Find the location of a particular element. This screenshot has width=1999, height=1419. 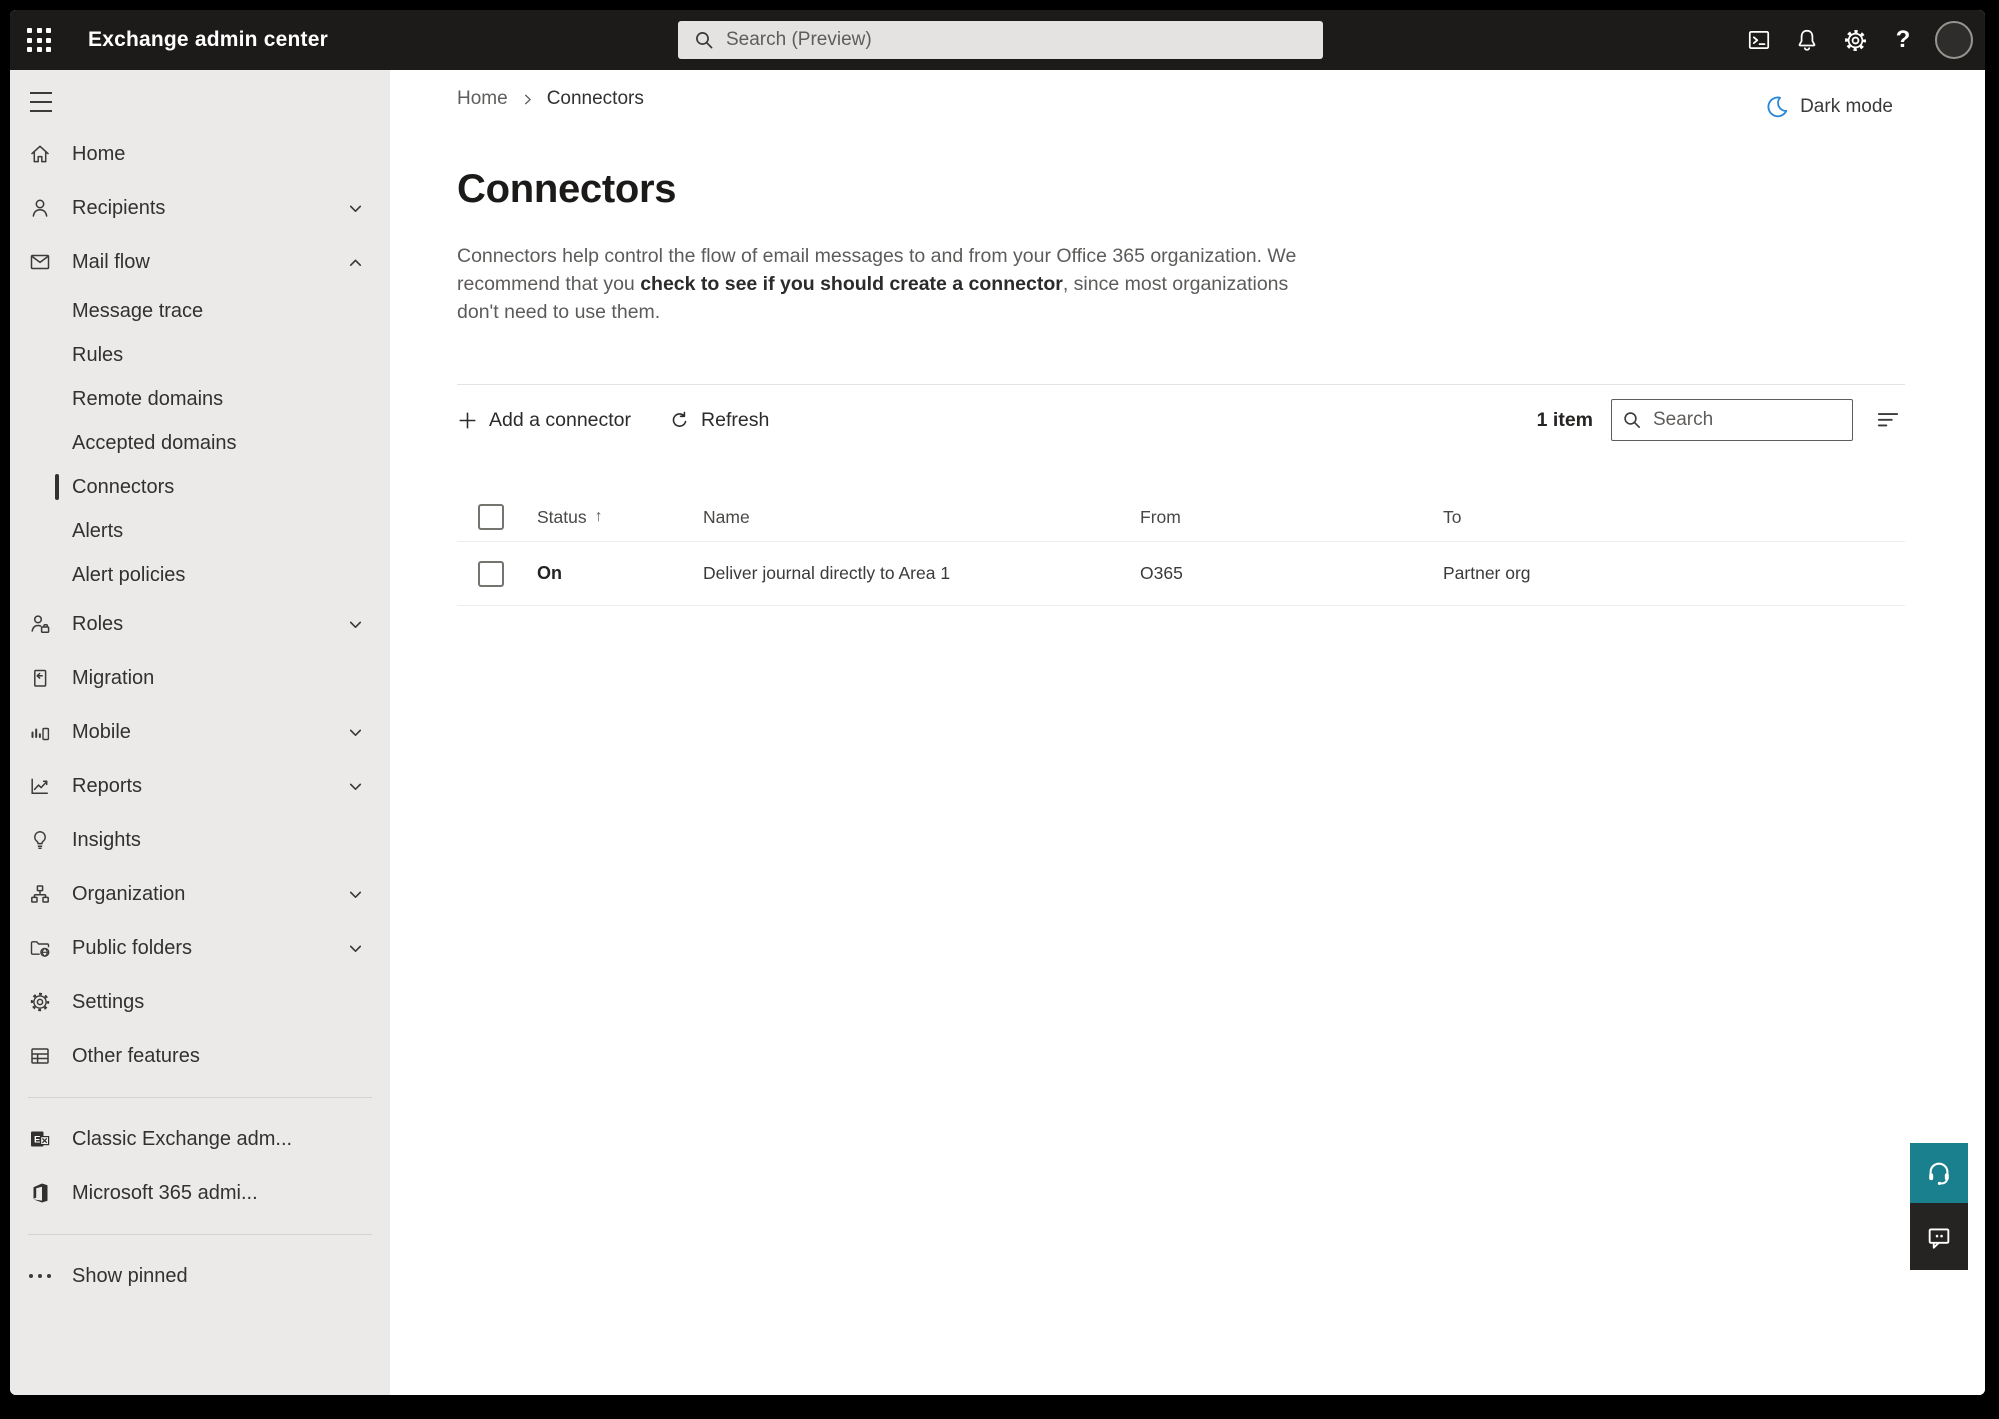

feedback-button is located at coordinates (1939, 1236).